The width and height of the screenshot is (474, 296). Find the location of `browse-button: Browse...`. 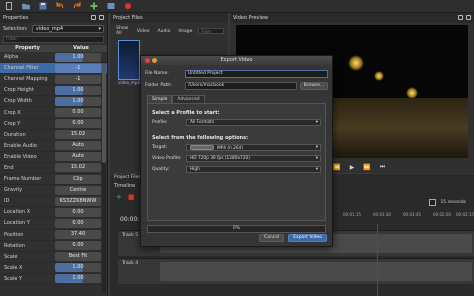

browse-button: Browse... is located at coordinates (314, 85).